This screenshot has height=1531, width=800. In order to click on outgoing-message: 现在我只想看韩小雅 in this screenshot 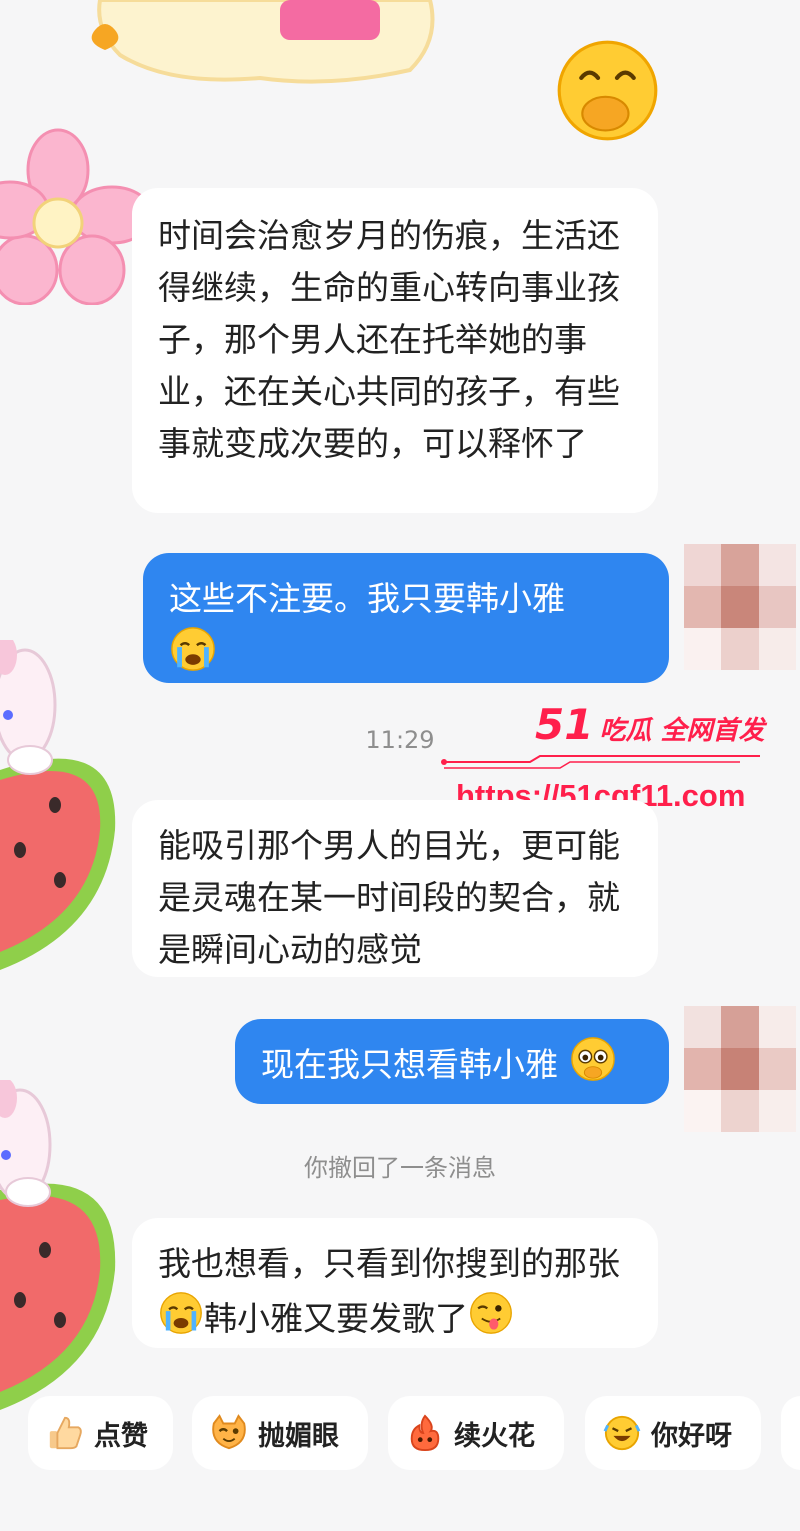, I will do `click(452, 1061)`.